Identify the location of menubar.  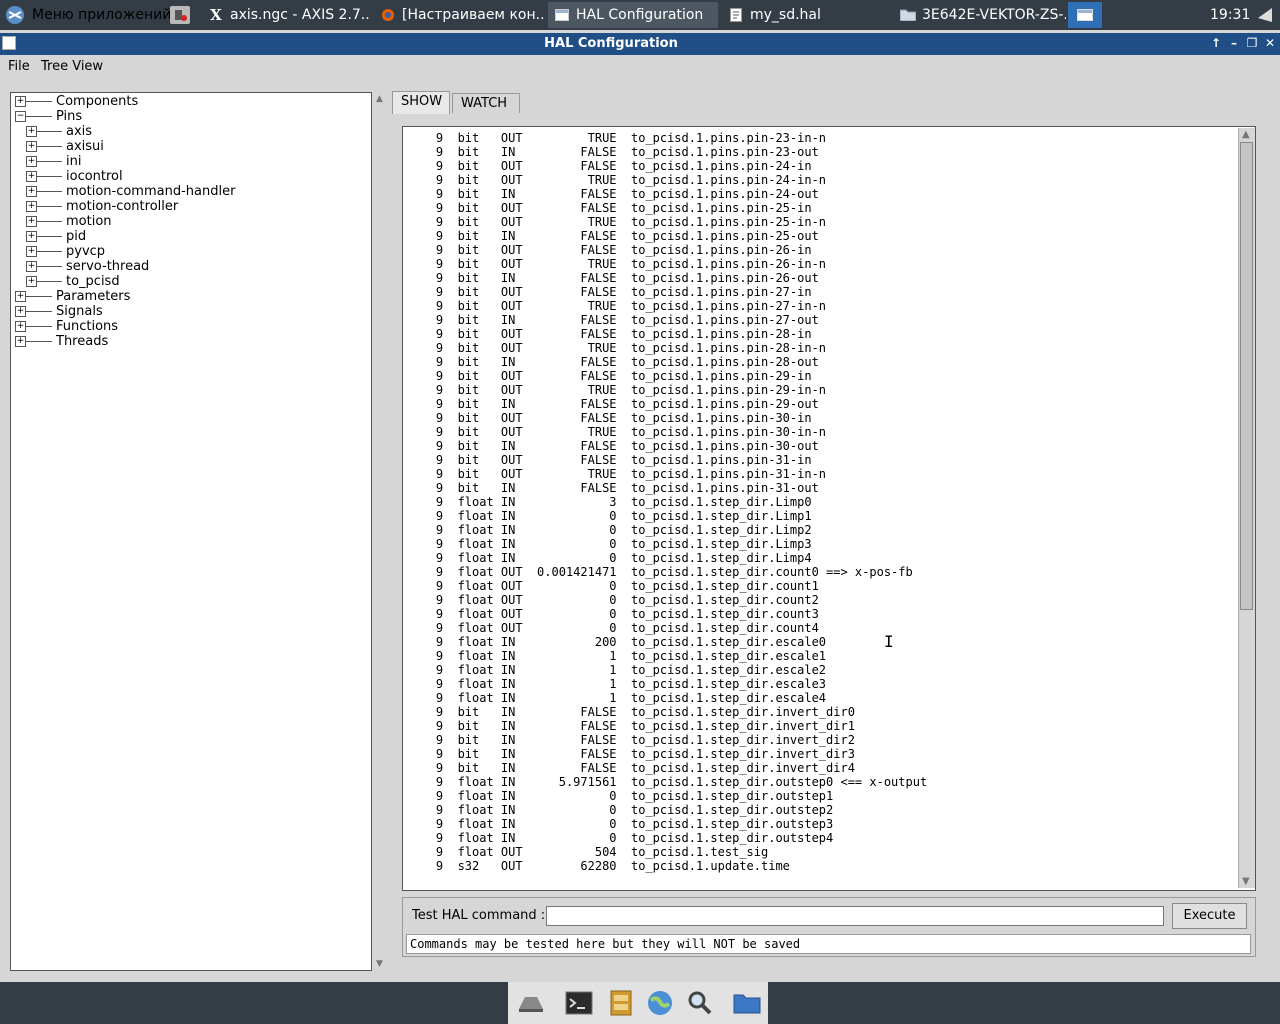
(640, 67).